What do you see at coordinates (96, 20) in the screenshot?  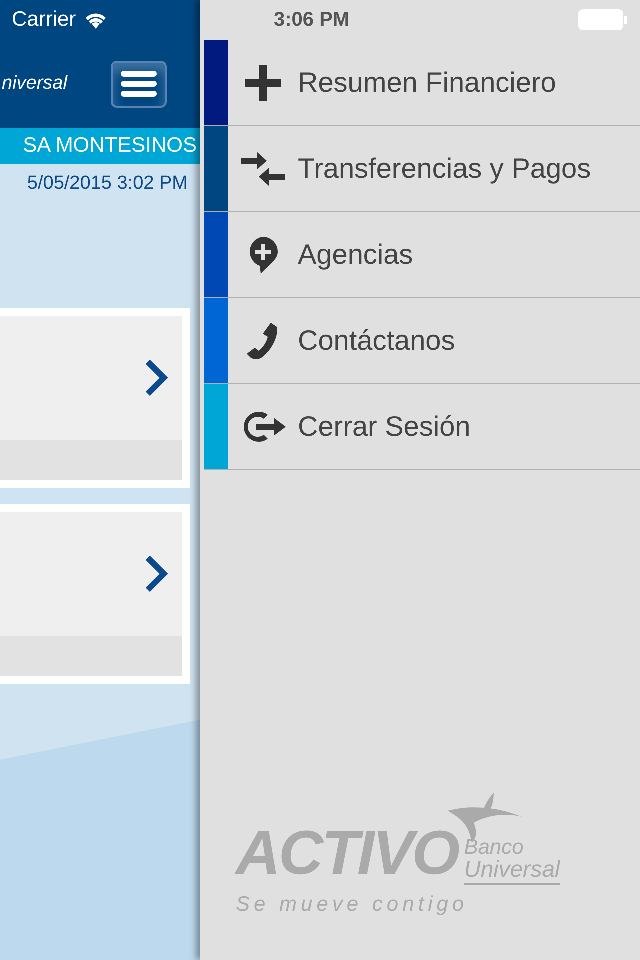 I see `wifi-icon` at bounding box center [96, 20].